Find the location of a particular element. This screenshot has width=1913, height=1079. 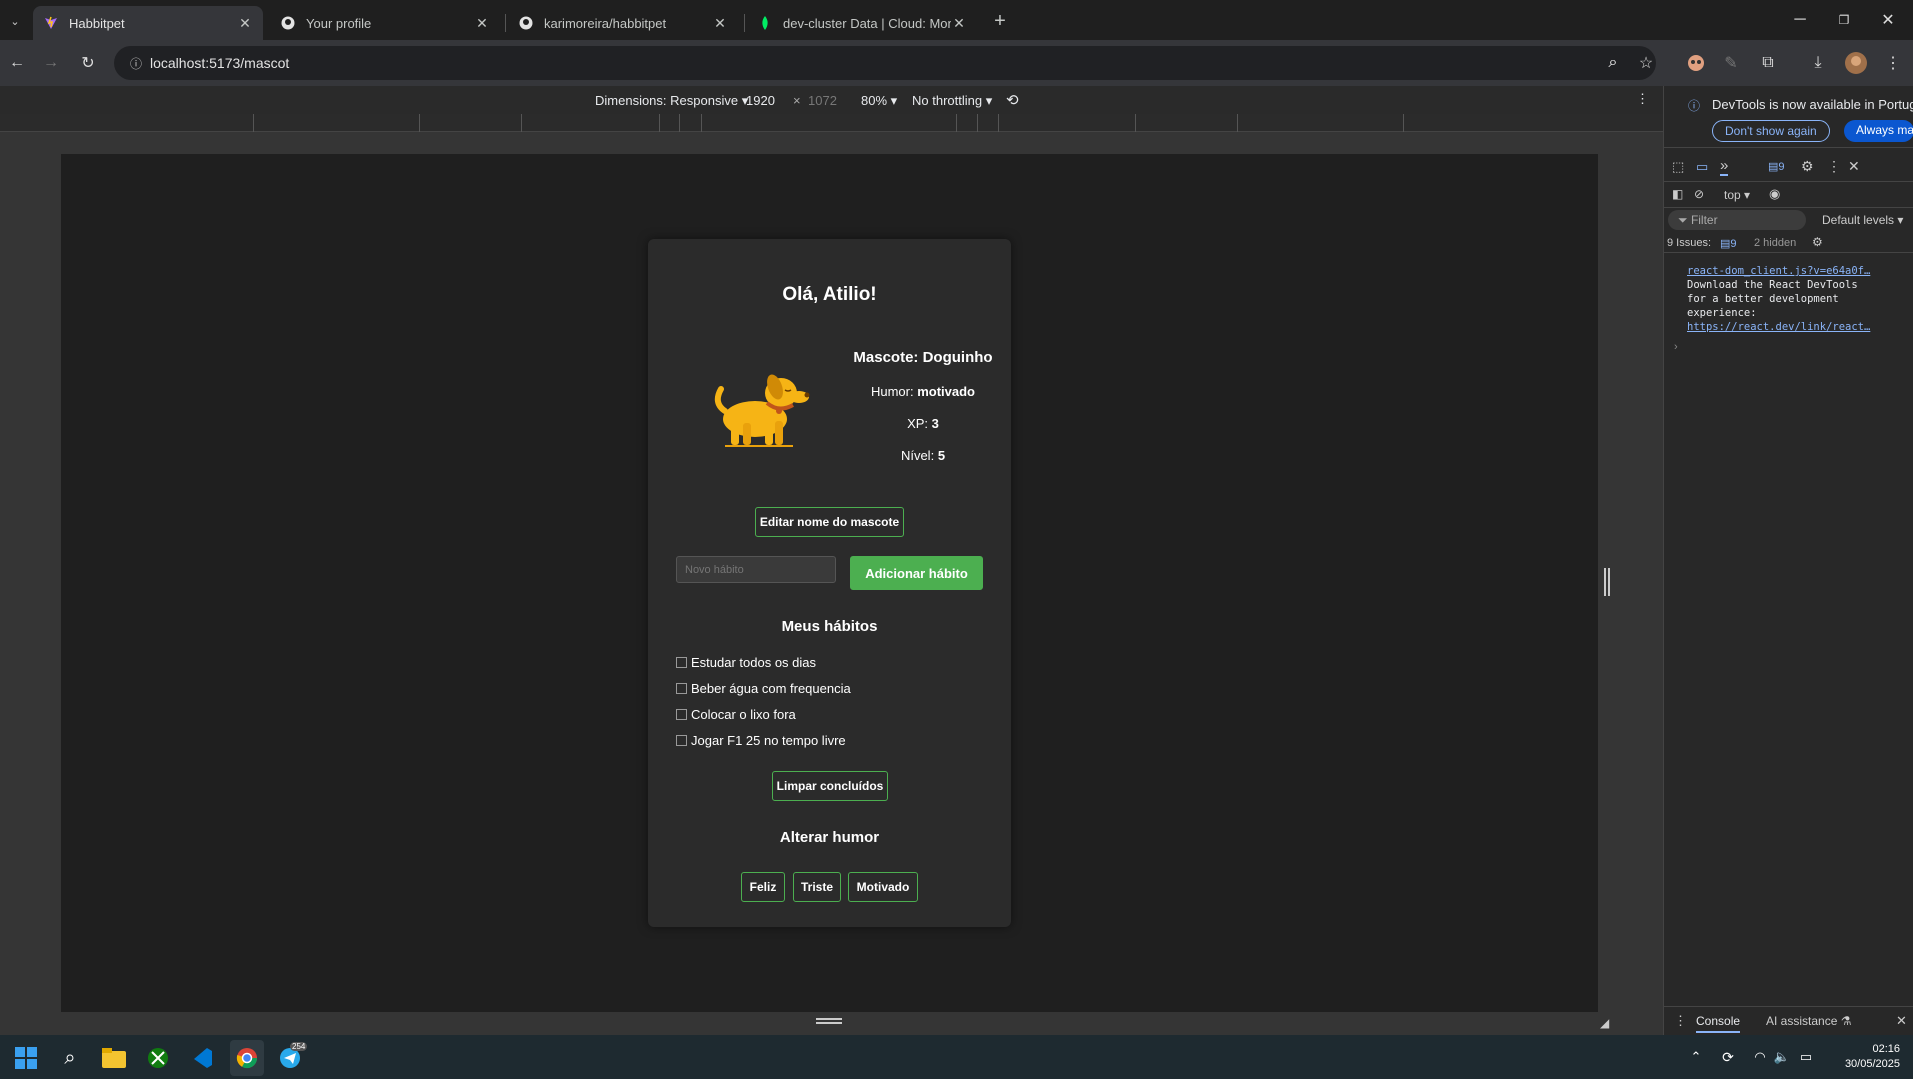

tab-habbitpet: Habbitpet ✕ is located at coordinates (148, 23).